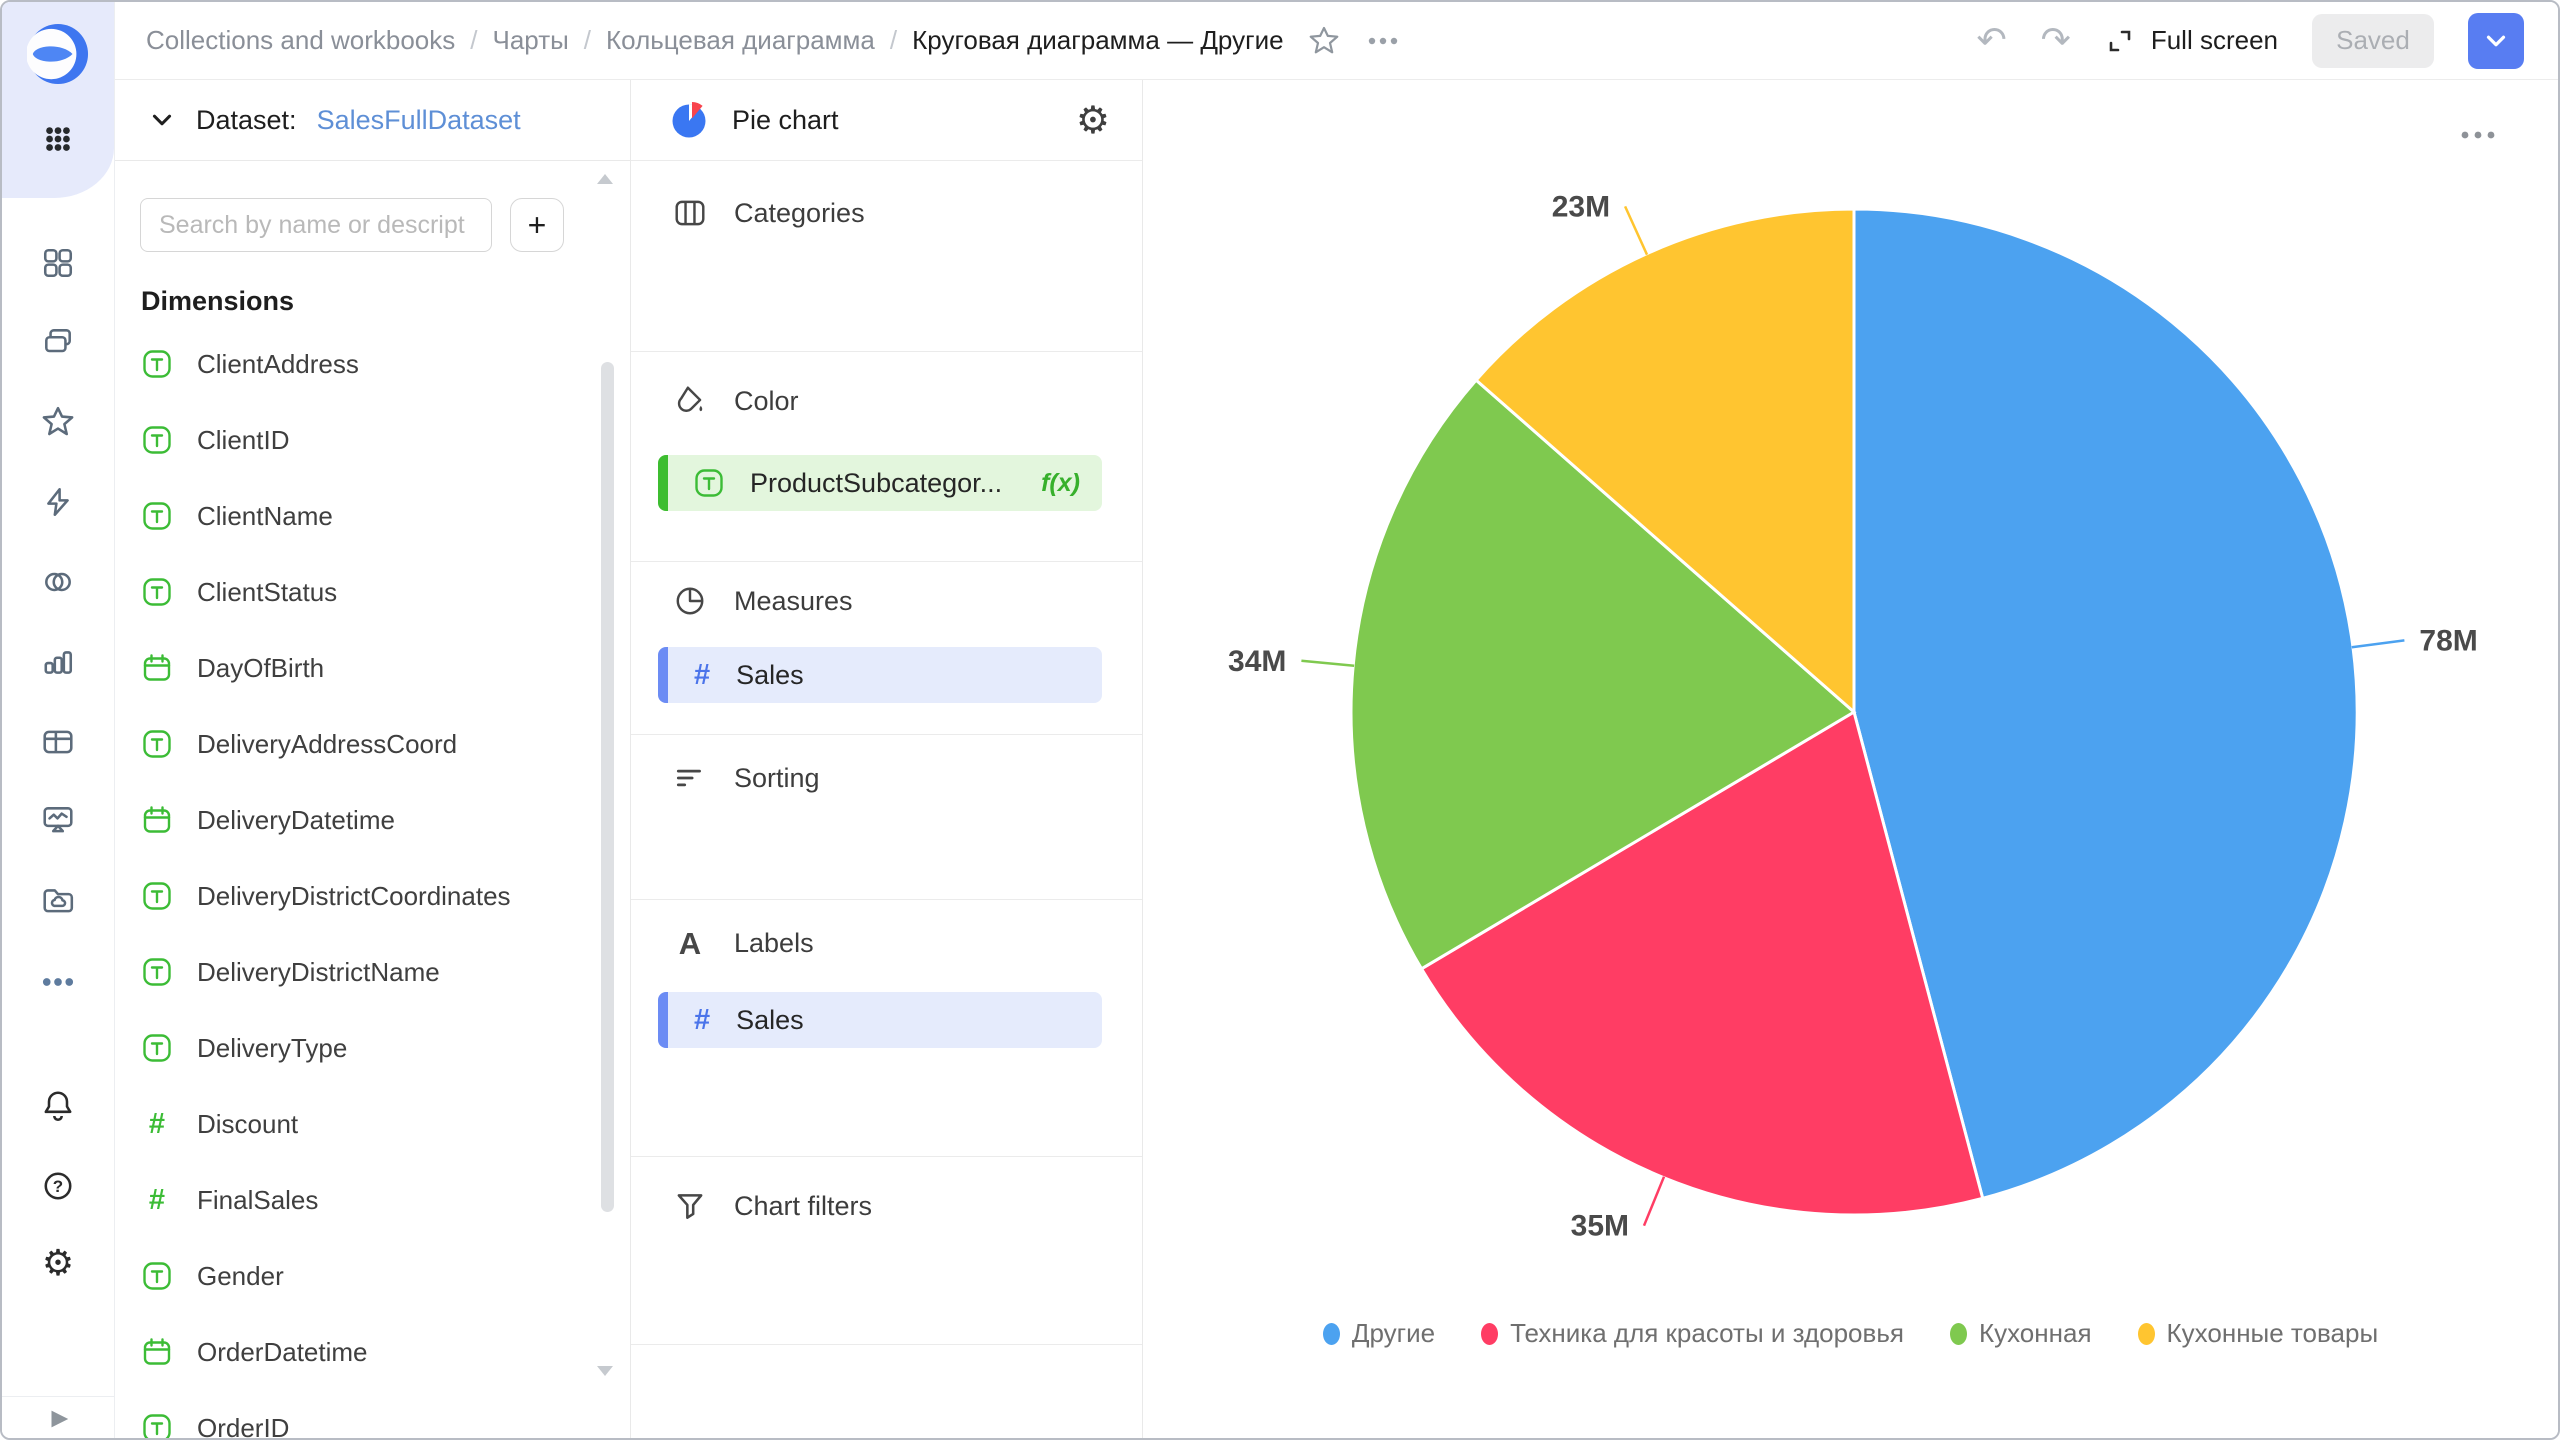  What do you see at coordinates (1600, 1226) in the screenshot?
I see `pie-data-label: 35M` at bounding box center [1600, 1226].